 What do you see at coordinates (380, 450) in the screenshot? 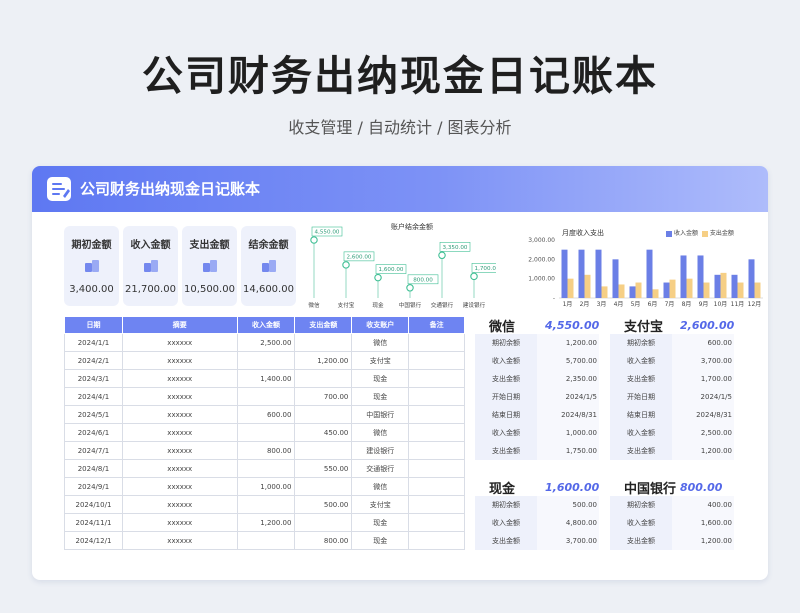
I see `cell-account: 建设银行` at bounding box center [380, 450].